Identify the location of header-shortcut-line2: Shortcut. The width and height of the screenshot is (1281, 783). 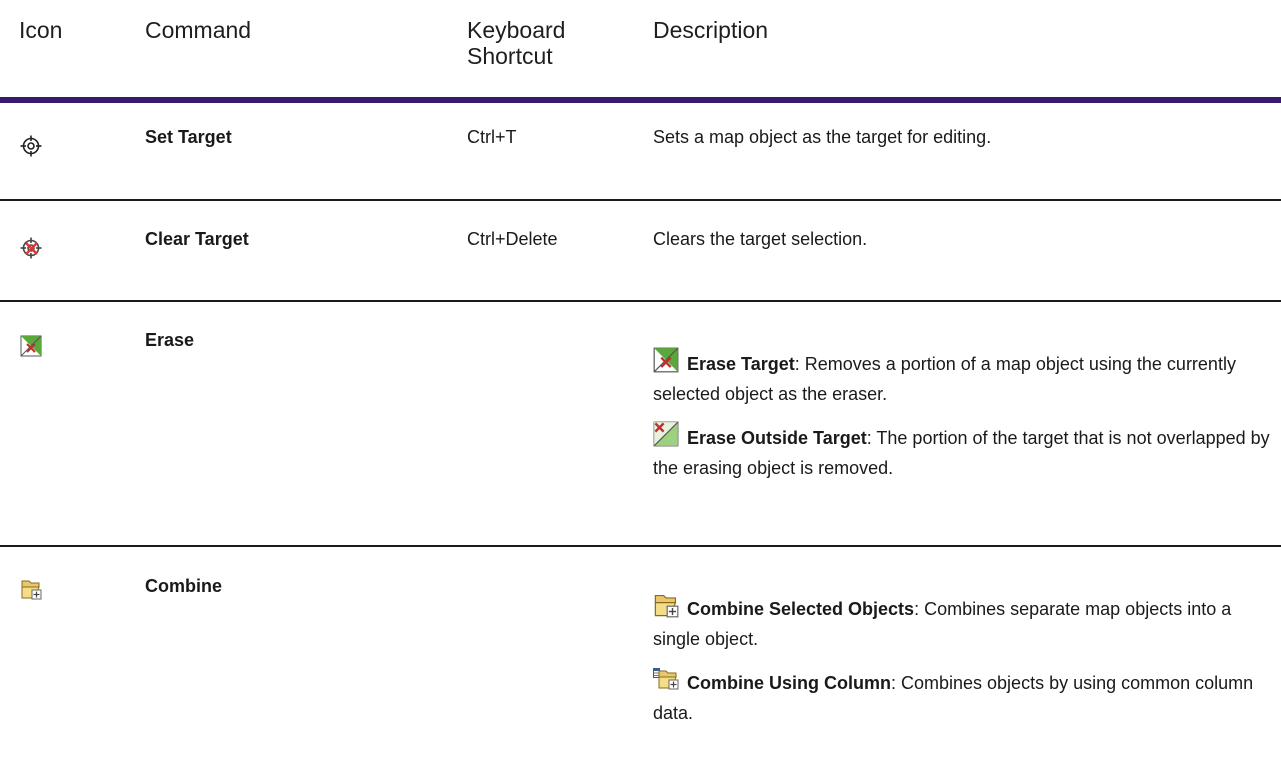
(510, 56).